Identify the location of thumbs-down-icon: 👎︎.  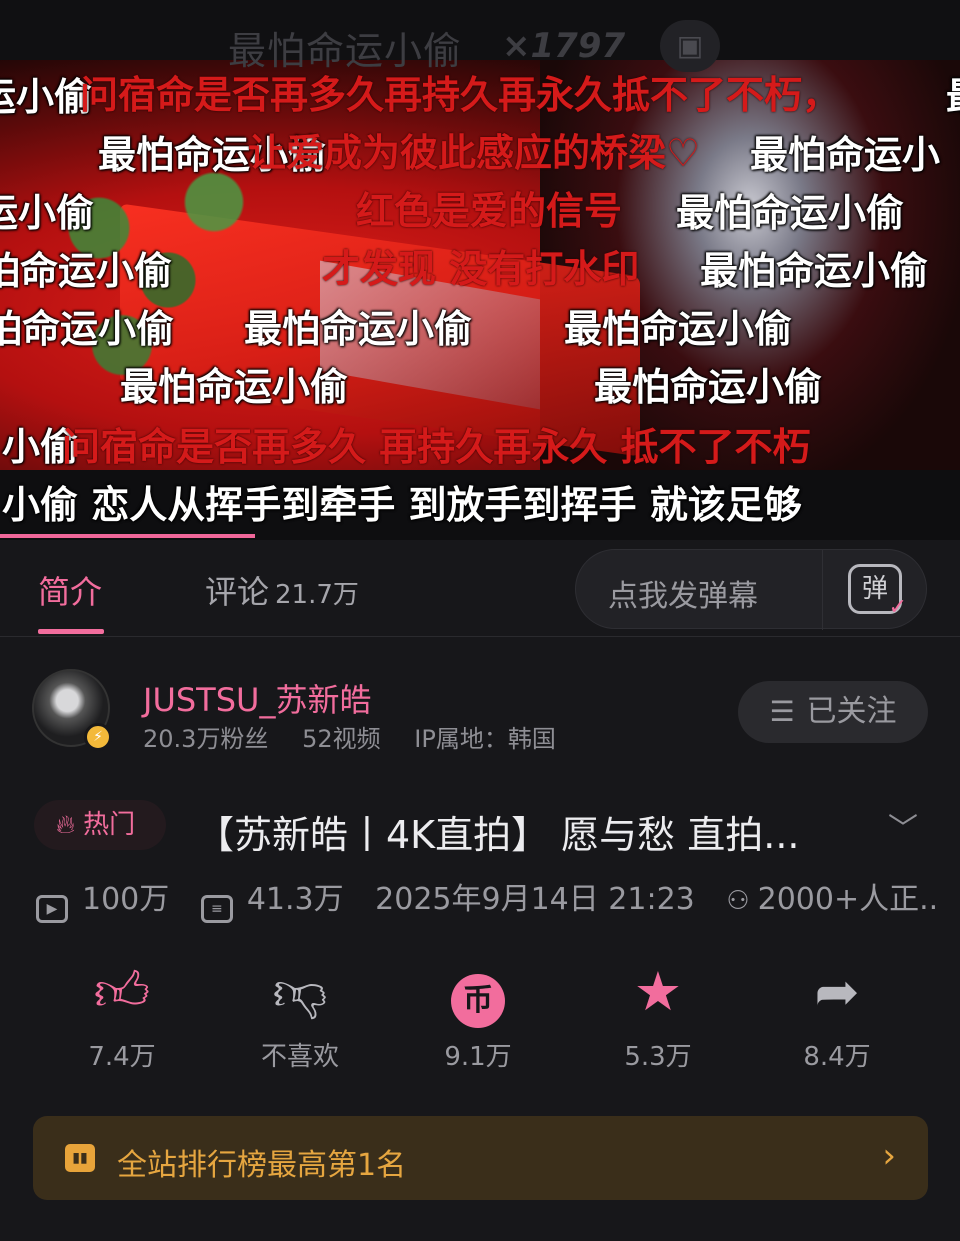
(300, 991).